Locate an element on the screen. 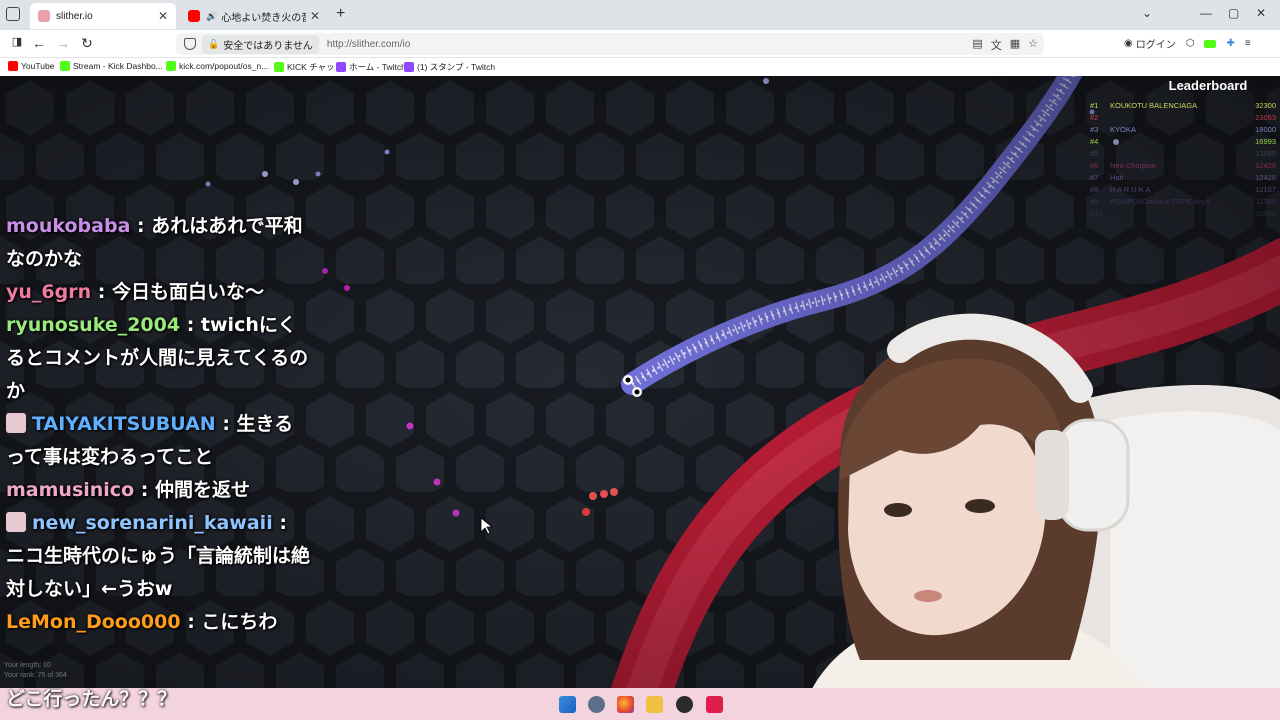 Image resolution: width=1280 pixels, height=720 pixels. login-button: ◉ ログイン is located at coordinates (1150, 43).